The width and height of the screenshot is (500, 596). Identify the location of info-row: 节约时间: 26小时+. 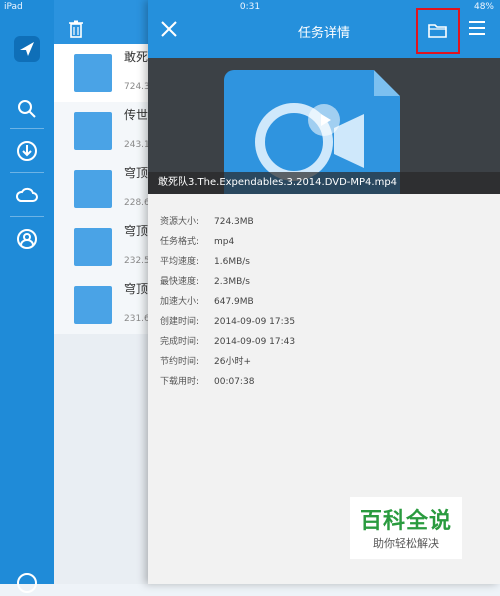
(205, 362).